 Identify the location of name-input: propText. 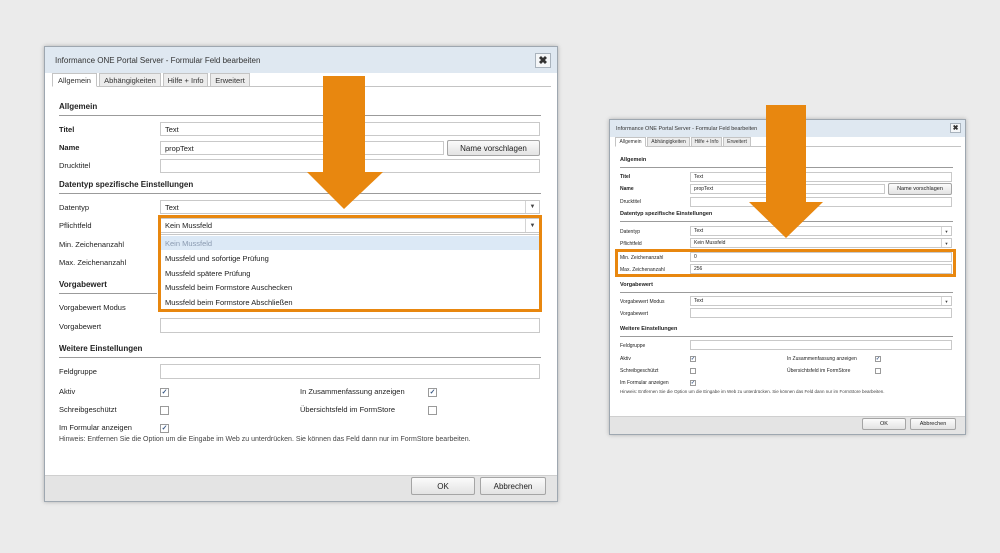
(302, 148).